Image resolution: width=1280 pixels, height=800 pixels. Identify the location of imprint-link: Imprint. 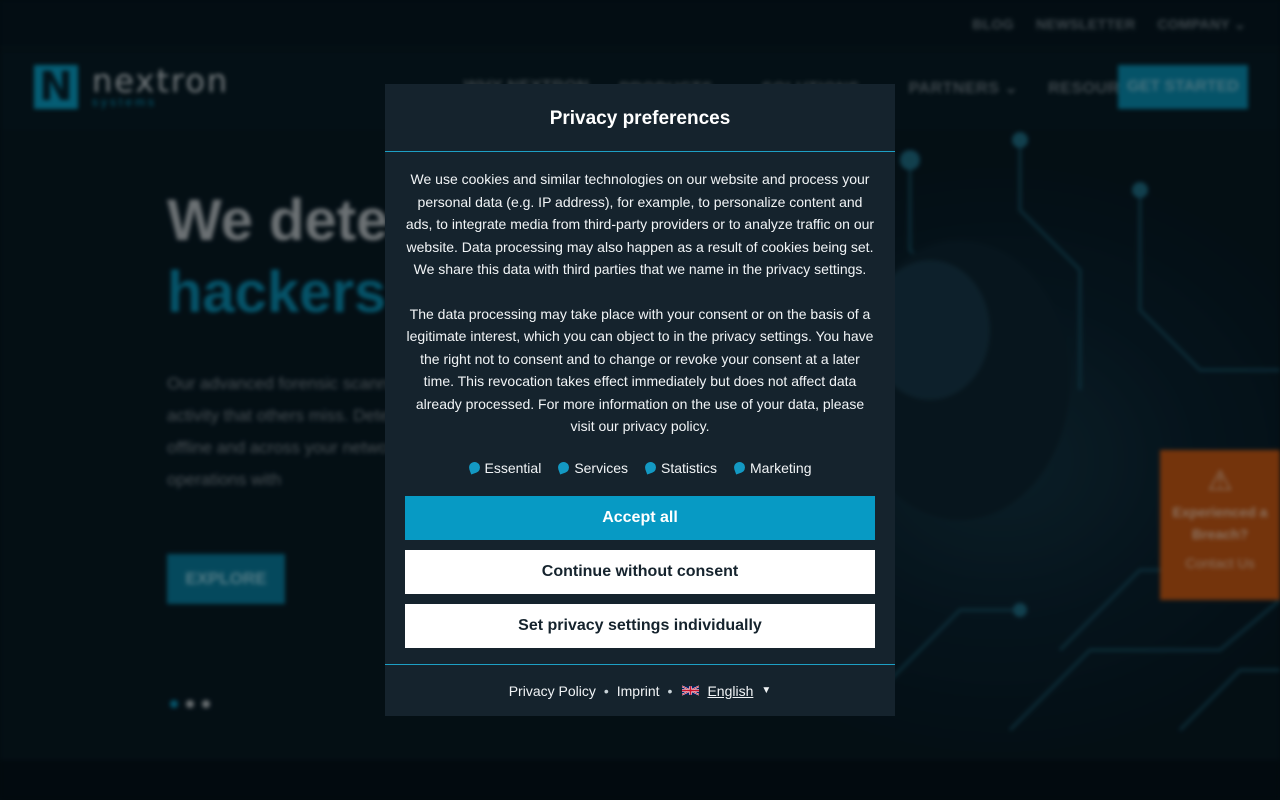
(638, 691).